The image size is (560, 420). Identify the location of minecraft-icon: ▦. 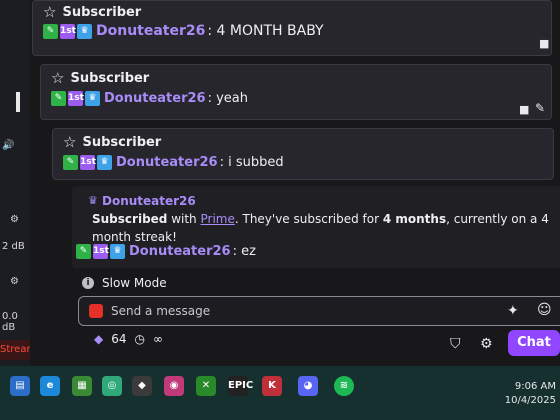
(82, 386).